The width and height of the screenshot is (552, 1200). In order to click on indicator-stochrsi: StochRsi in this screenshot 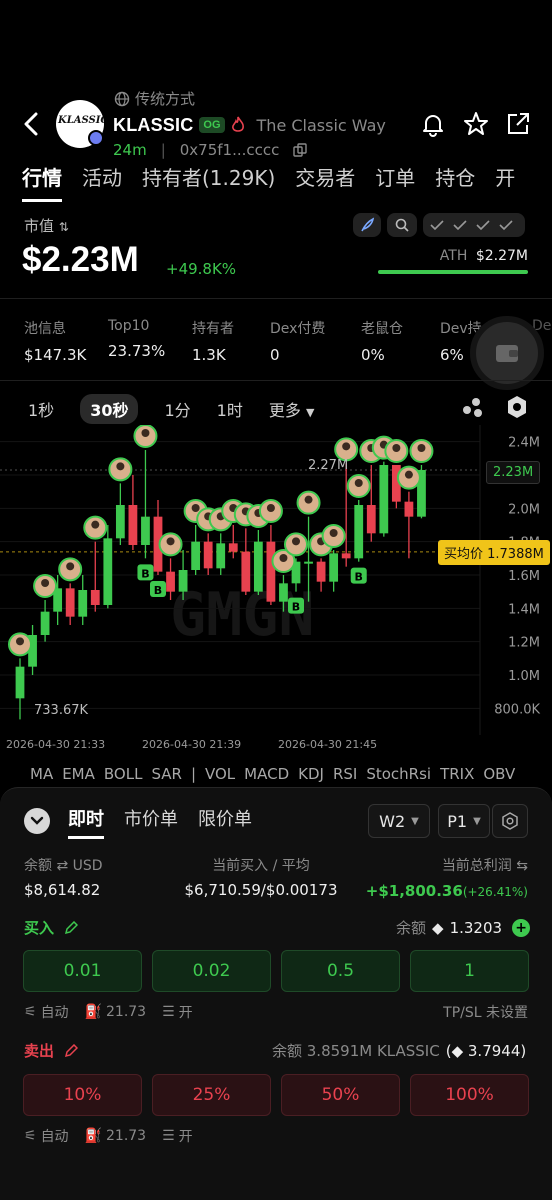, I will do `click(398, 774)`.